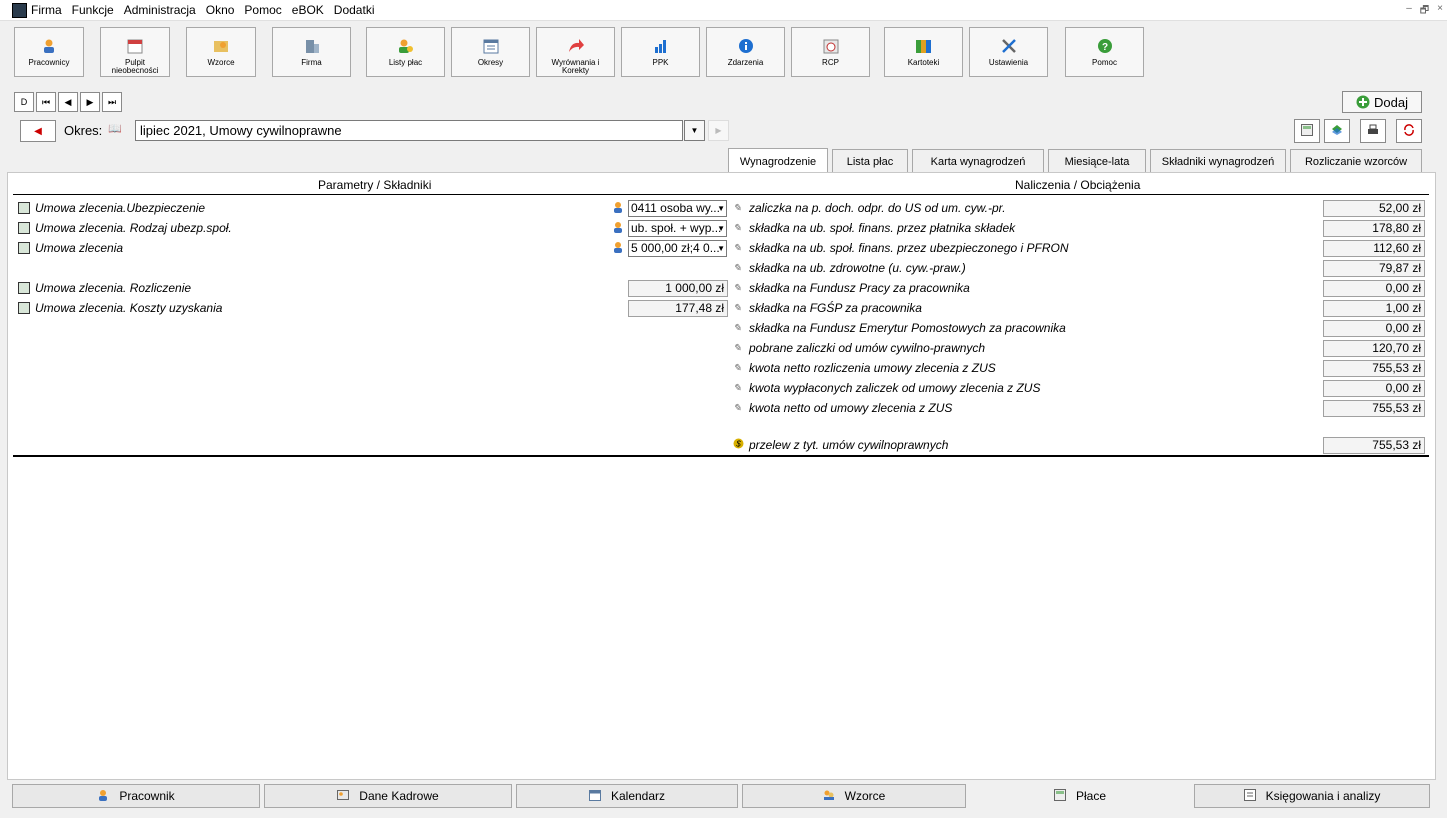 Image resolution: width=1447 pixels, height=818 pixels. I want to click on naliczenie-row: ✎ składka na FGŚP za pracownika, so click(827, 308).